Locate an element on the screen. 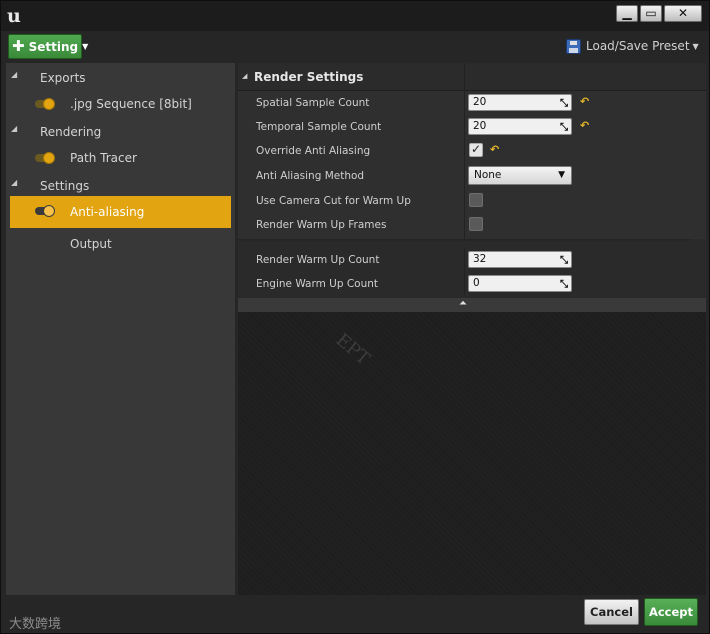  advanced-separator is located at coordinates (464, 240).